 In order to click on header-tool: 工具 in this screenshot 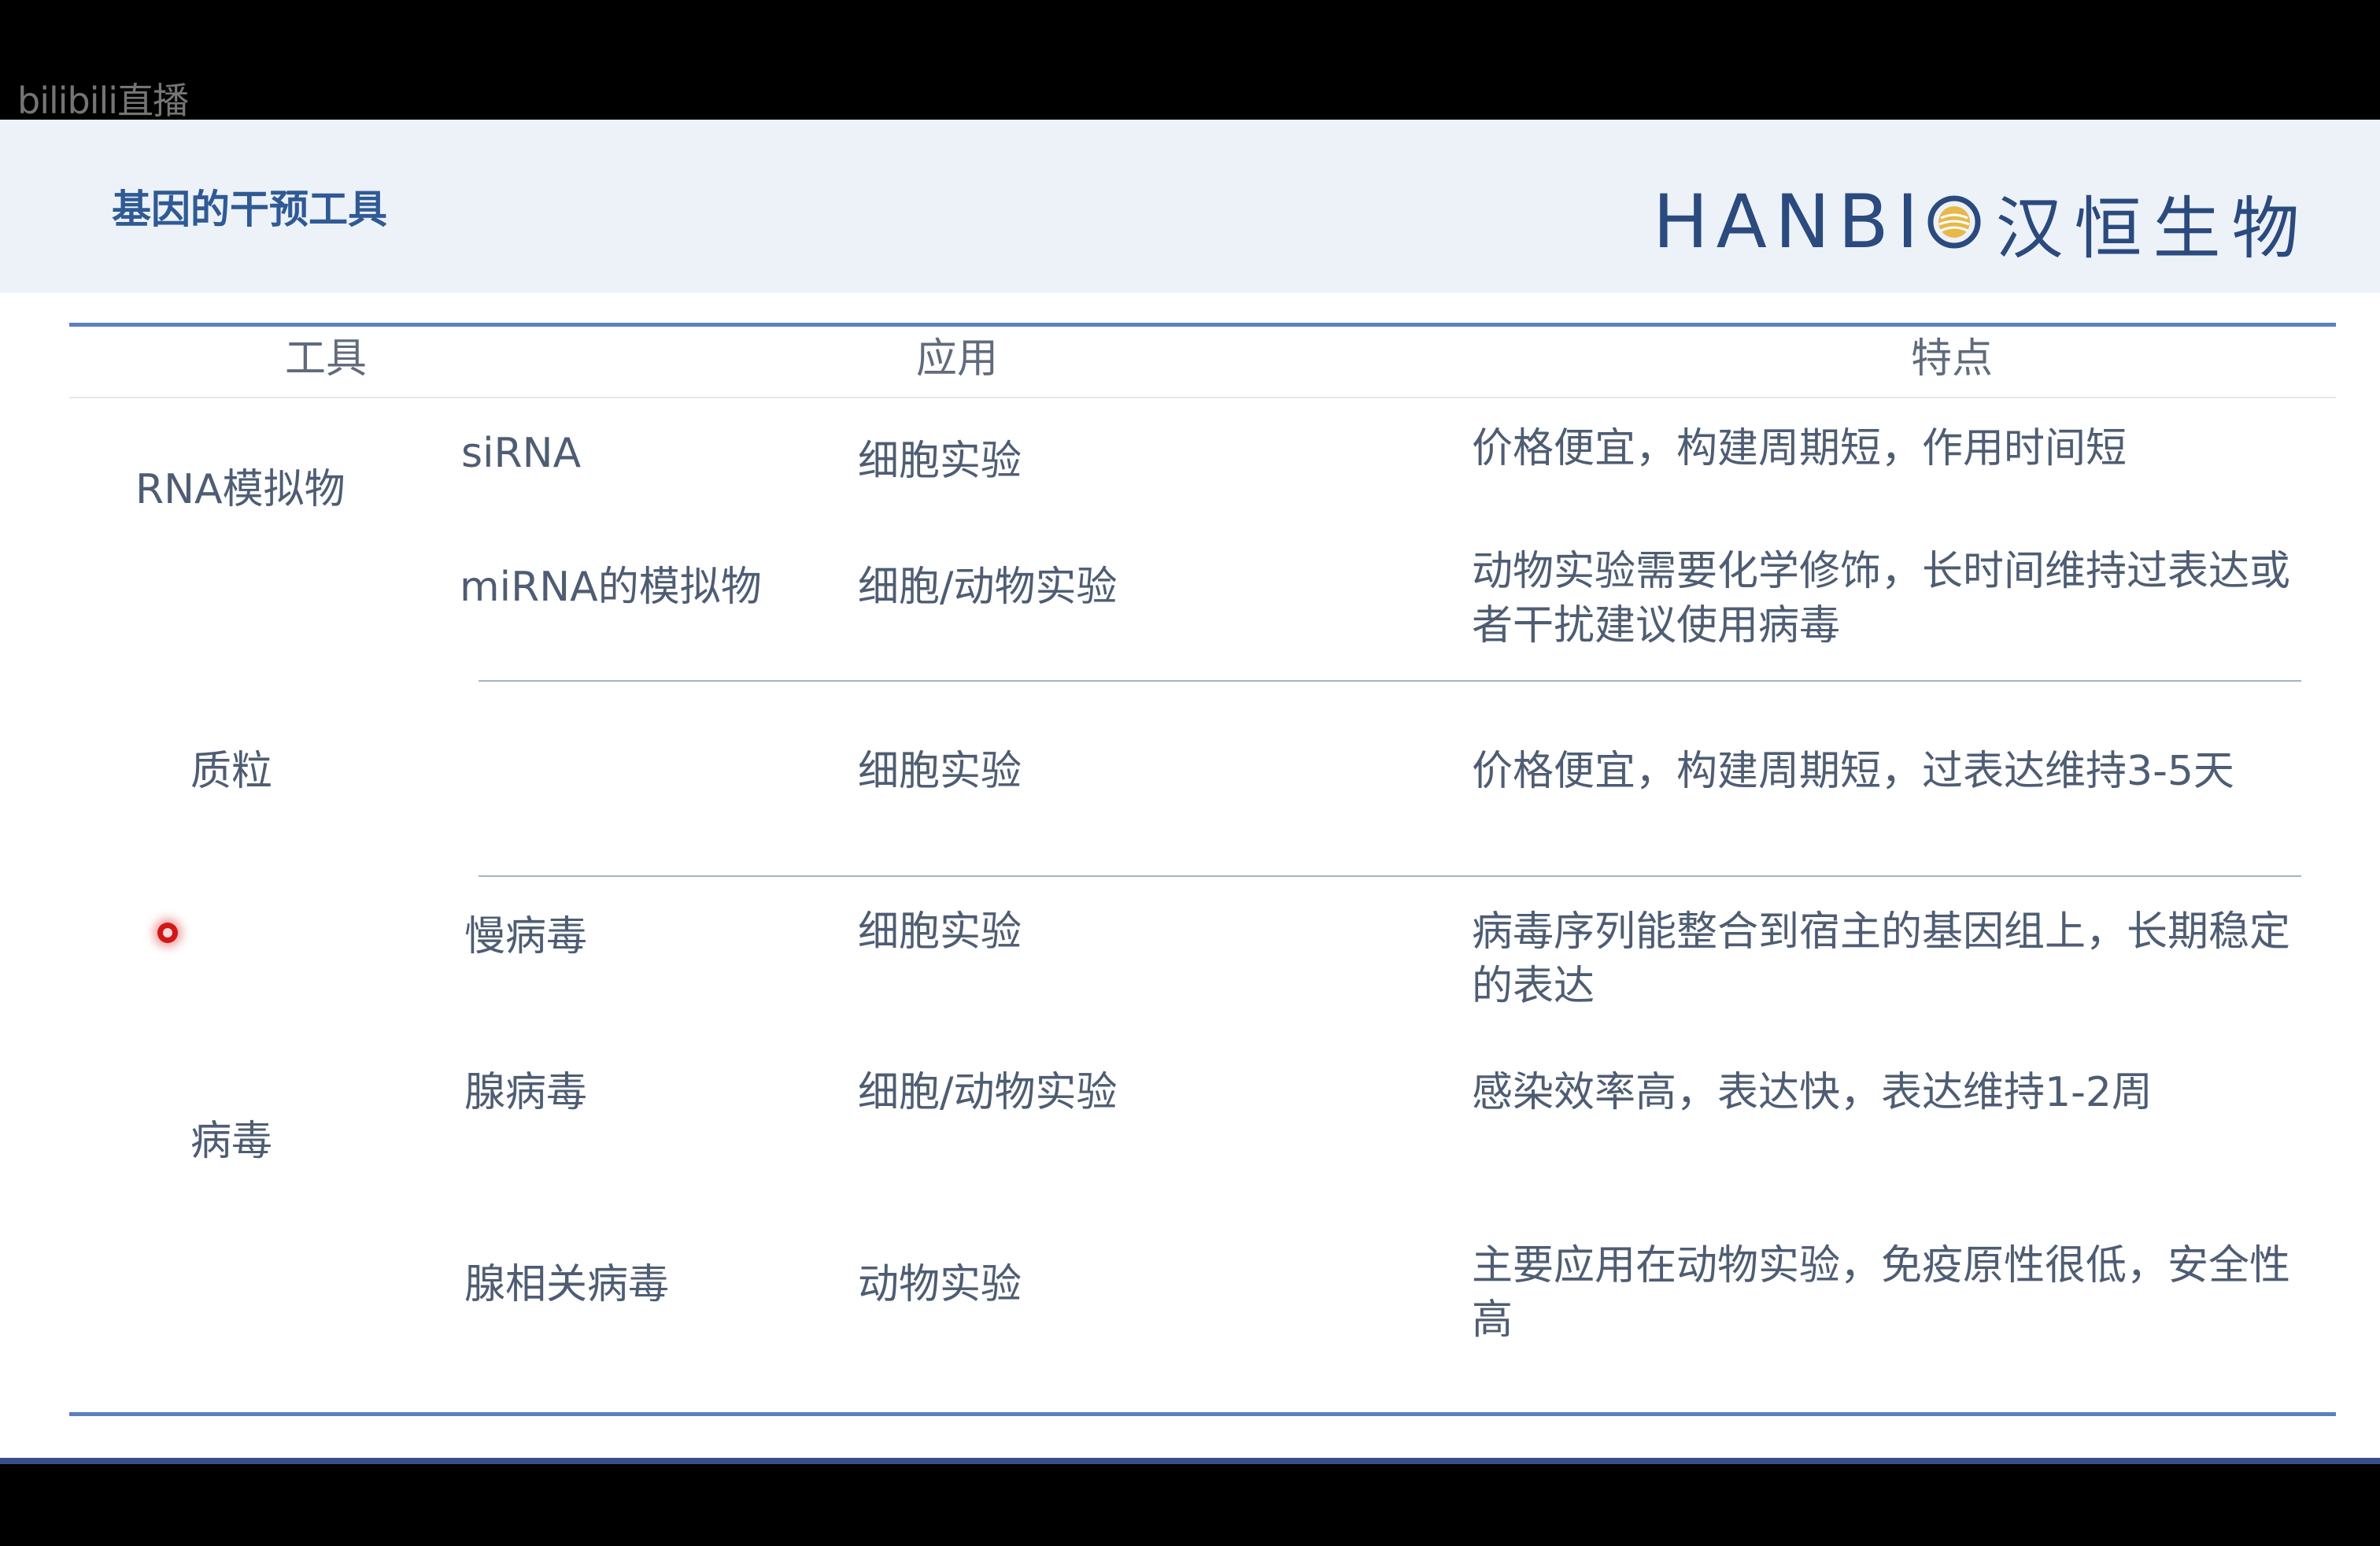, I will do `click(326, 359)`.